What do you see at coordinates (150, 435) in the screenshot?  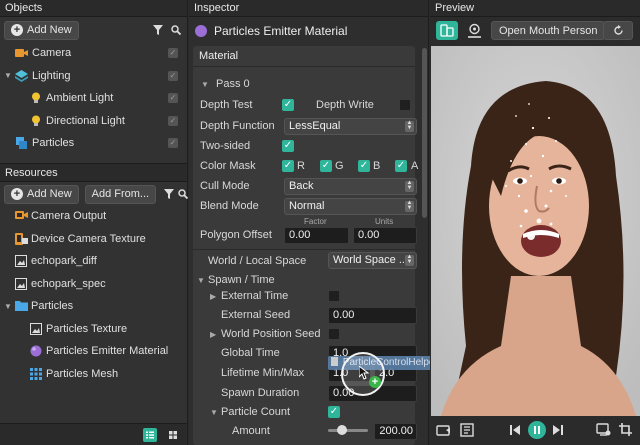 I see `list-view-icon` at bounding box center [150, 435].